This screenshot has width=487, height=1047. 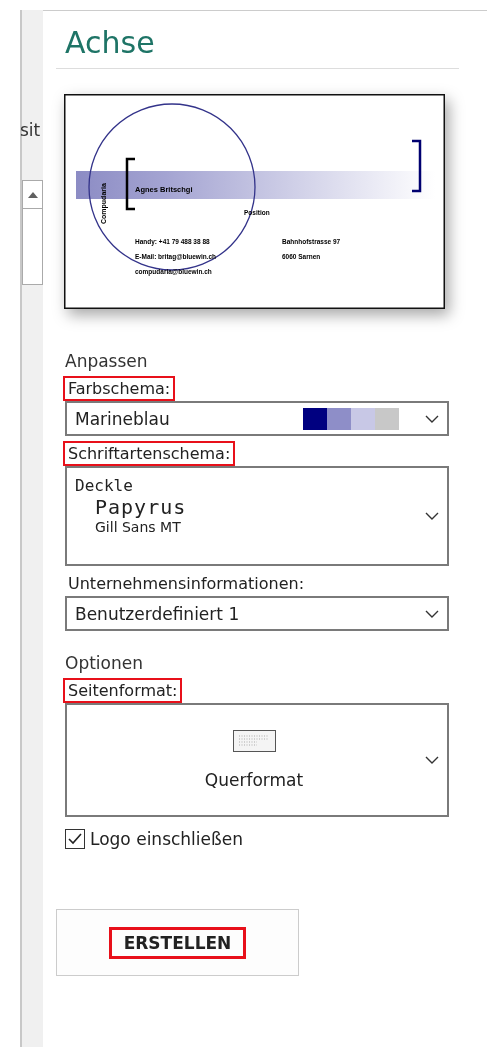 What do you see at coordinates (257, 839) in the screenshot?
I see `logo-checkbox: Logo einschließen` at bounding box center [257, 839].